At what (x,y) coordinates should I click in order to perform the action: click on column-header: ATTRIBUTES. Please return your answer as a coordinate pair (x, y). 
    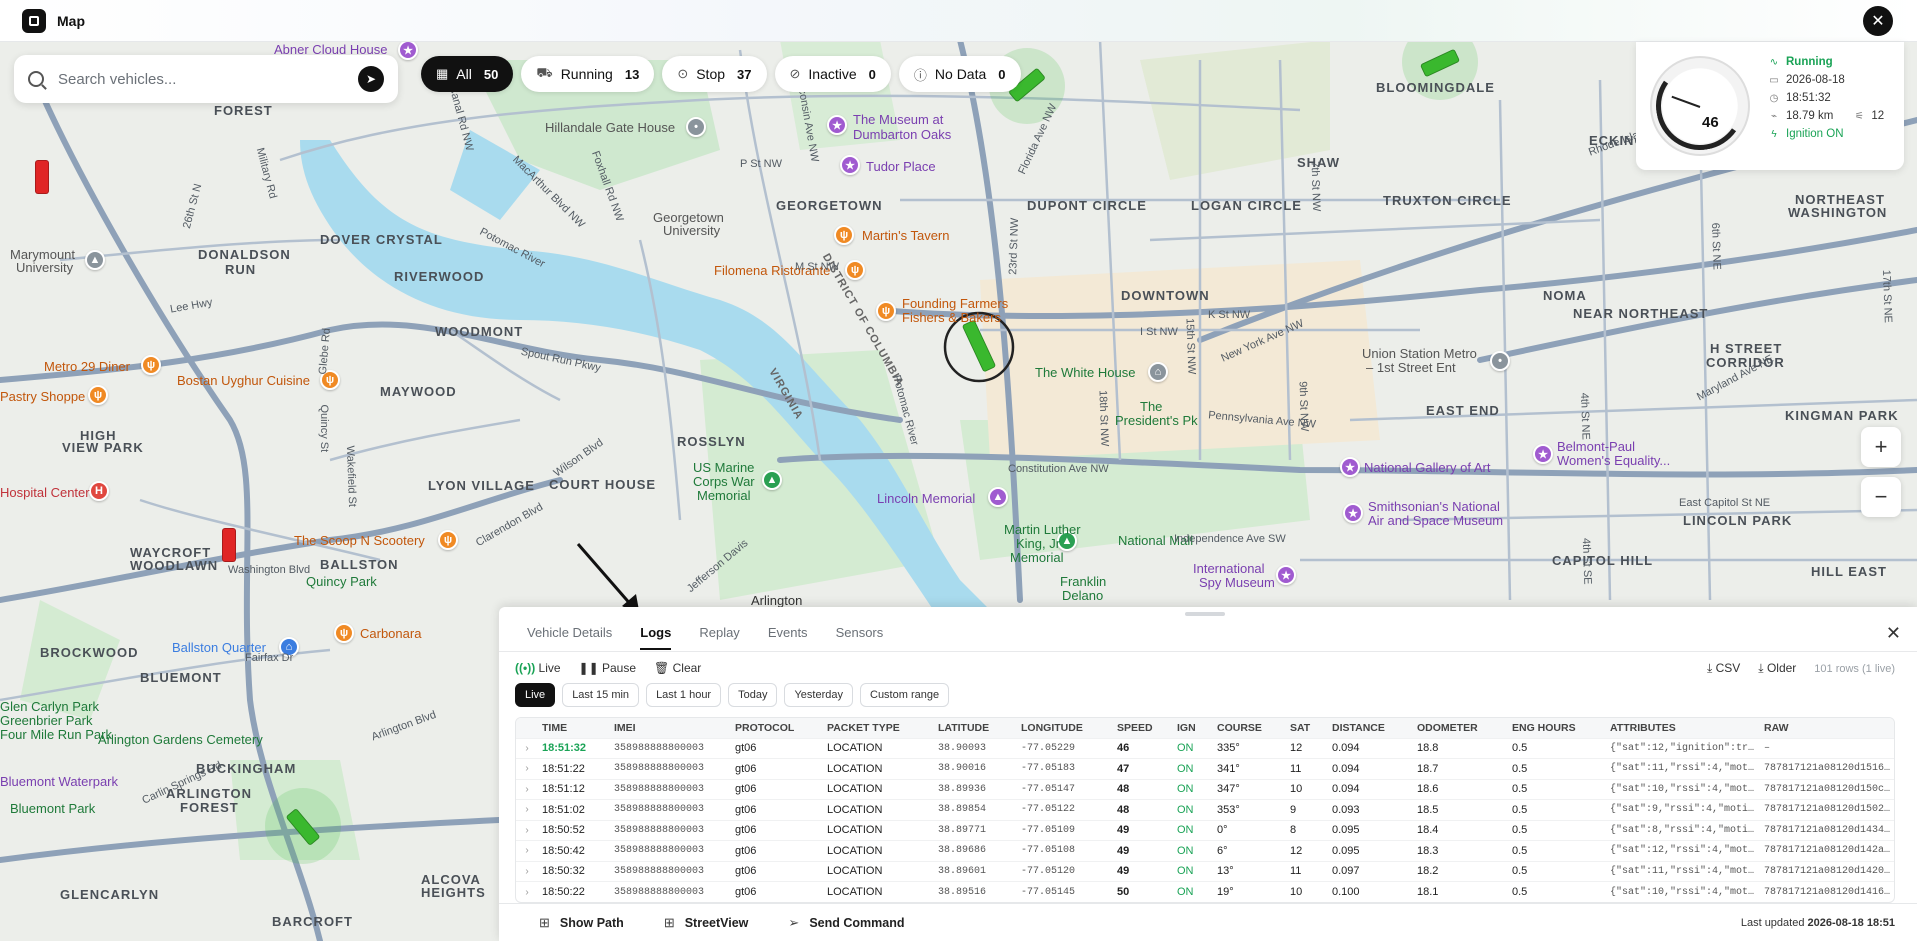
    Looking at the image, I should click on (1683, 728).